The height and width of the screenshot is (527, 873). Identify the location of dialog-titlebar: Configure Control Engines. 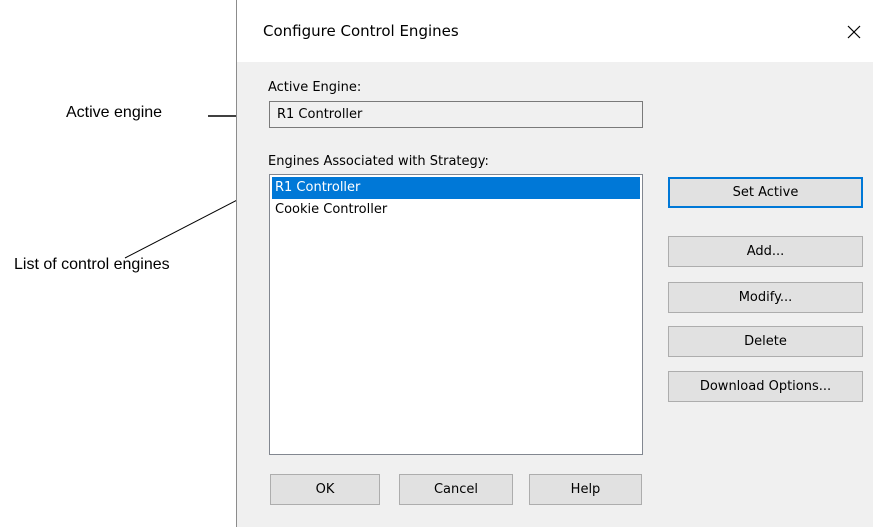
(555, 31).